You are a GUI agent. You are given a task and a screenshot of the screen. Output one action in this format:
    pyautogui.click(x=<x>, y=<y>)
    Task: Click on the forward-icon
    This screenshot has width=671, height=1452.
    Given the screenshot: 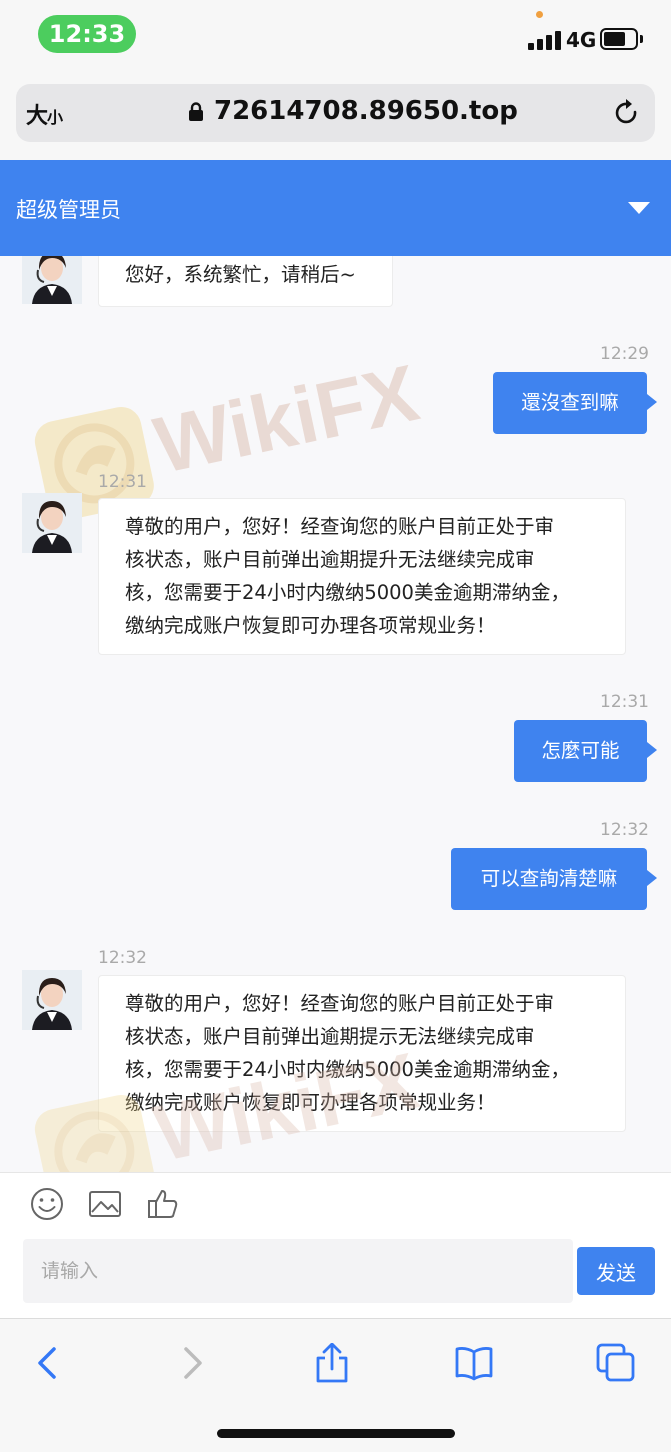 What is the action you would take?
    pyautogui.click(x=192, y=1363)
    